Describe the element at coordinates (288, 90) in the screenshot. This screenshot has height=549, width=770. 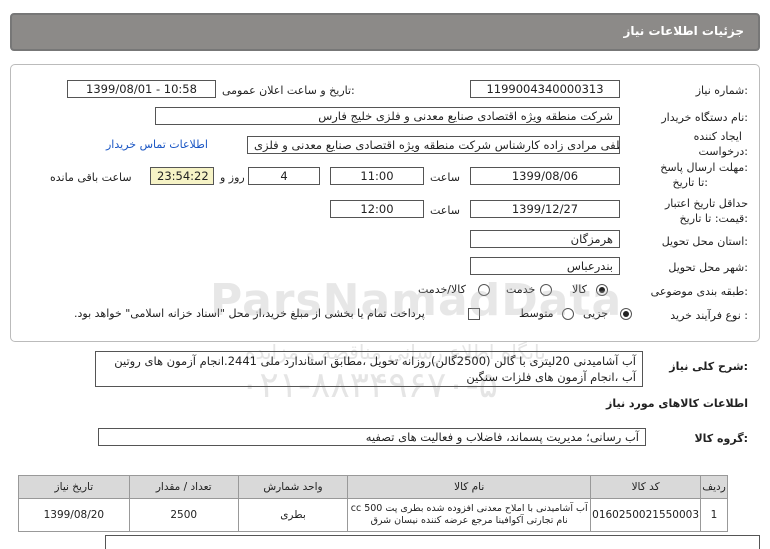
I see `announce-label: تاریخ و ساعت اعلان عمومی:` at that location.